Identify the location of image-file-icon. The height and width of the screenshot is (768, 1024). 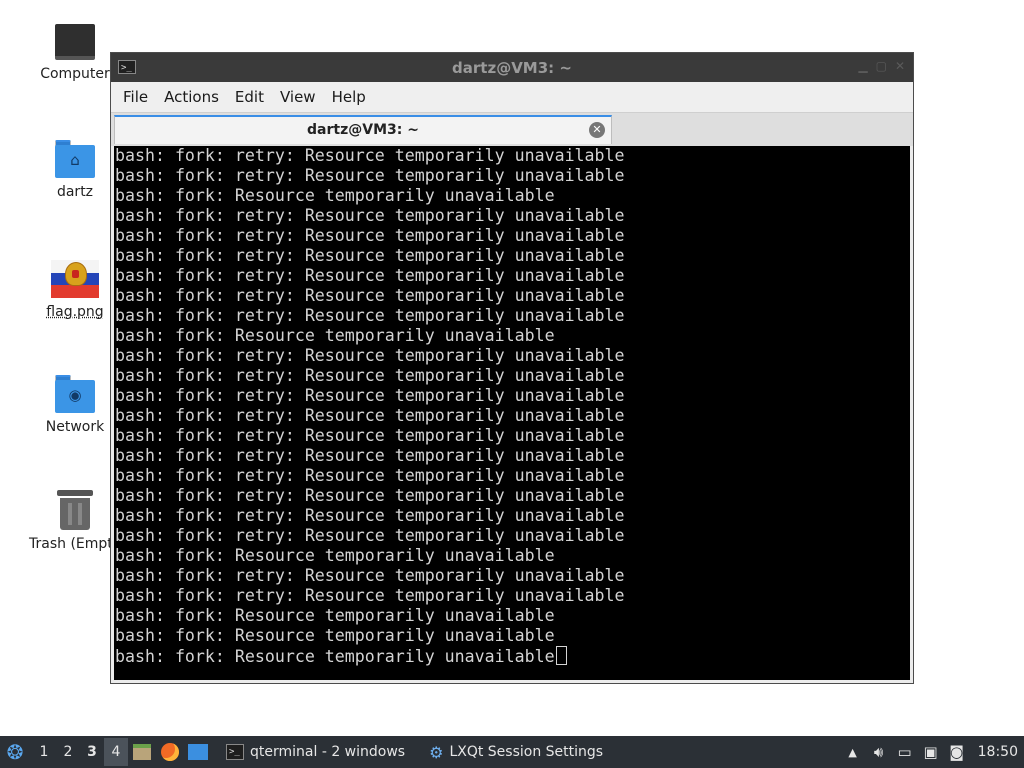
(75, 279).